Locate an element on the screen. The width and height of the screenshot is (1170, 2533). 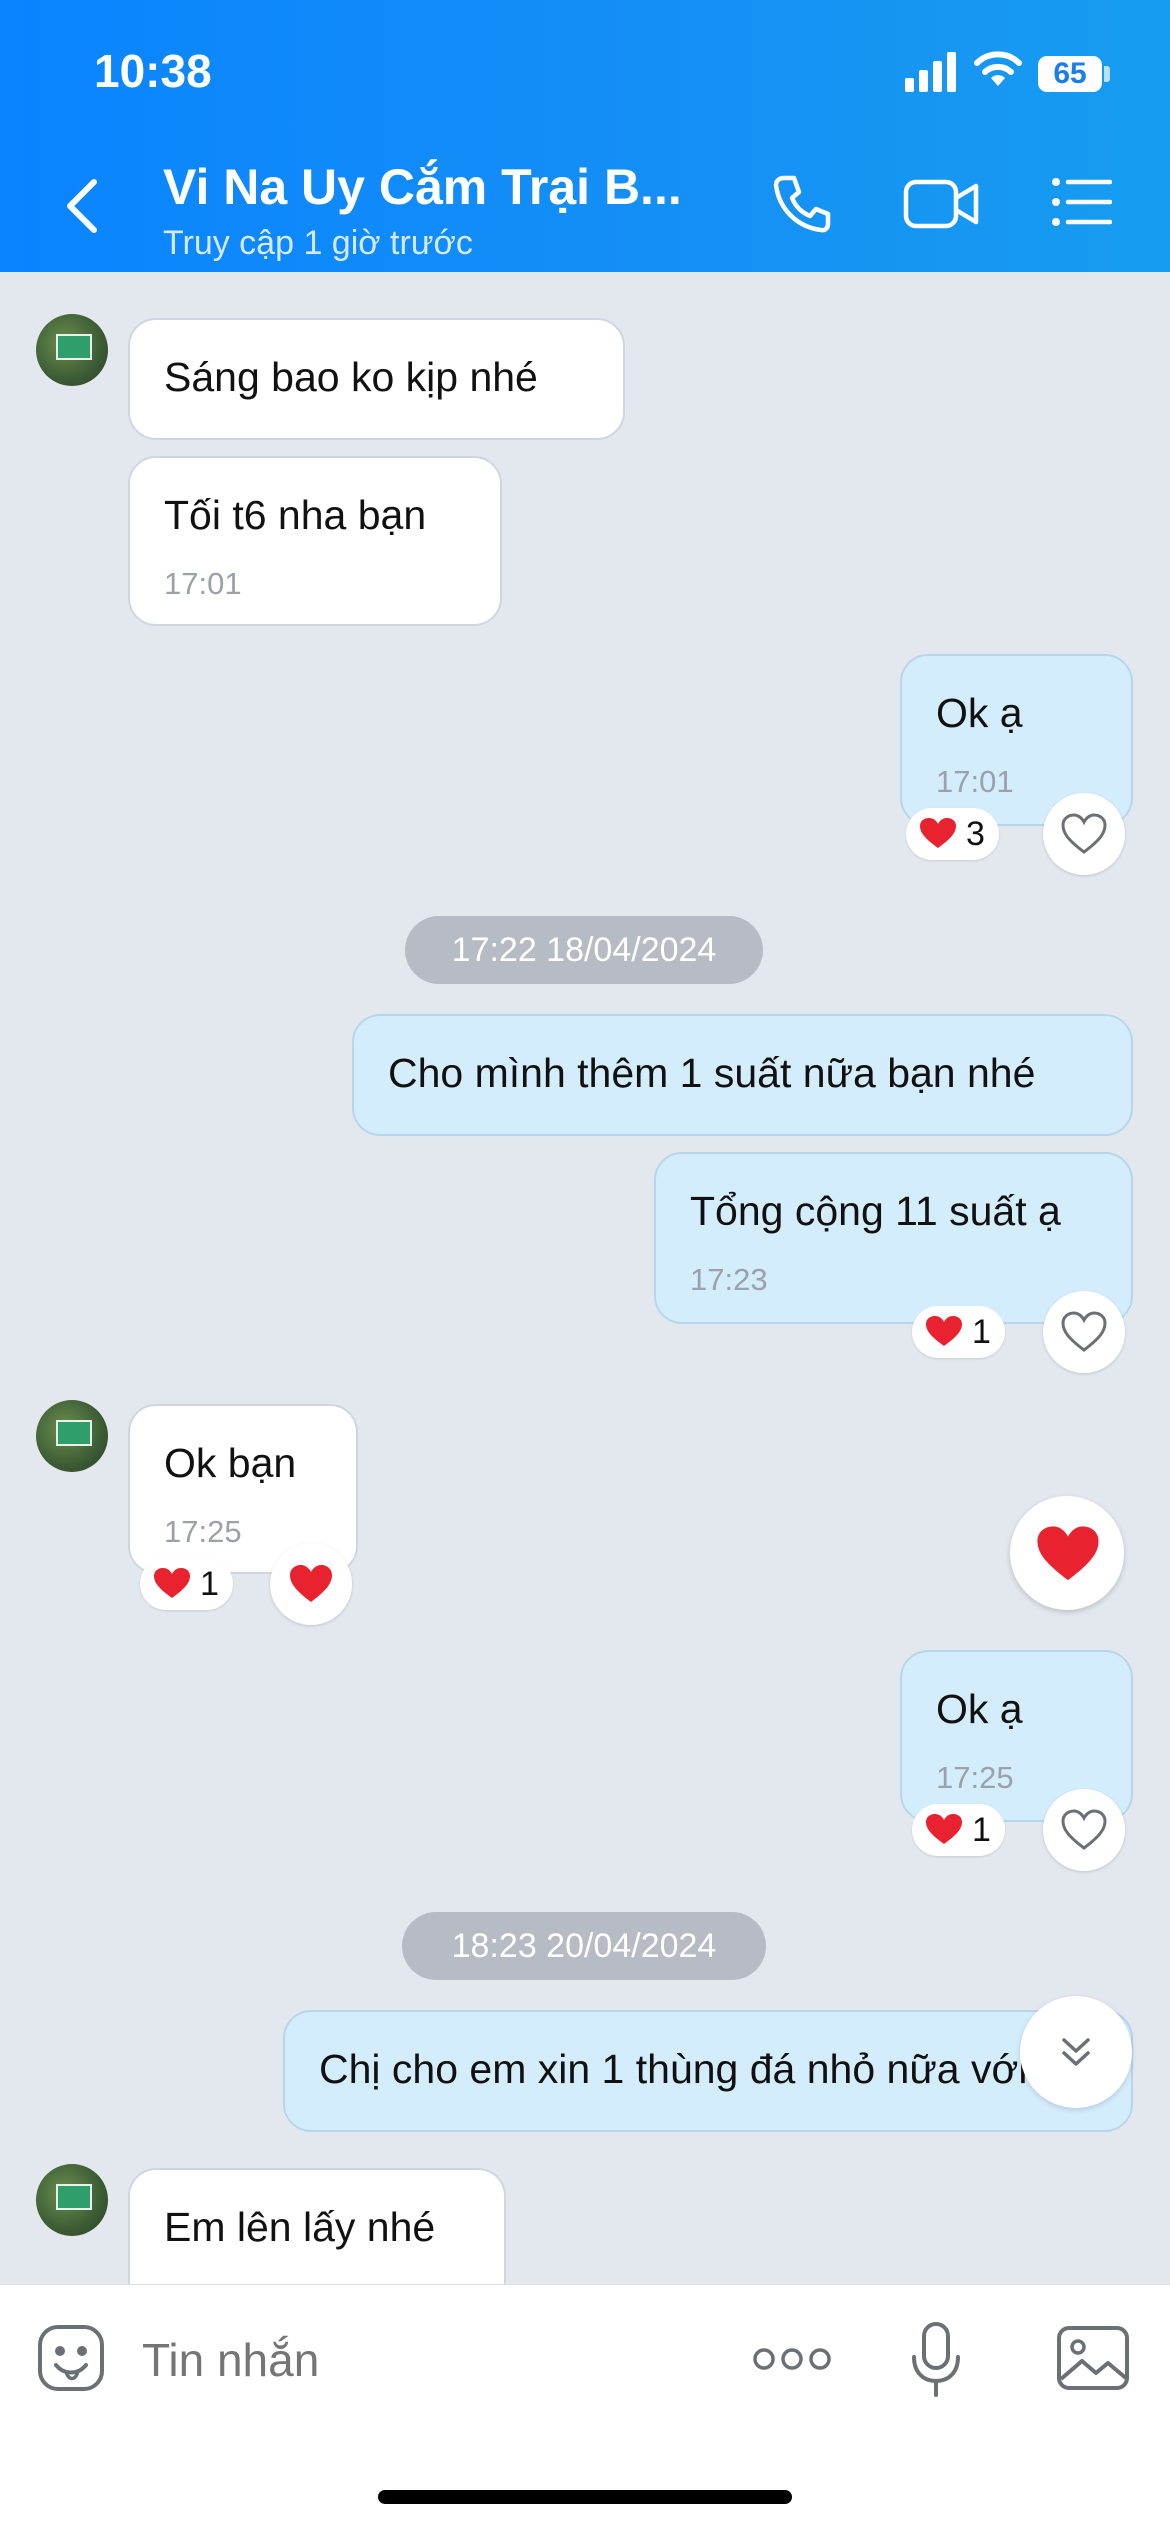
outgoing-message: Cho mình thêm 1 suất nữa bạn nhé is located at coordinates (742, 1075).